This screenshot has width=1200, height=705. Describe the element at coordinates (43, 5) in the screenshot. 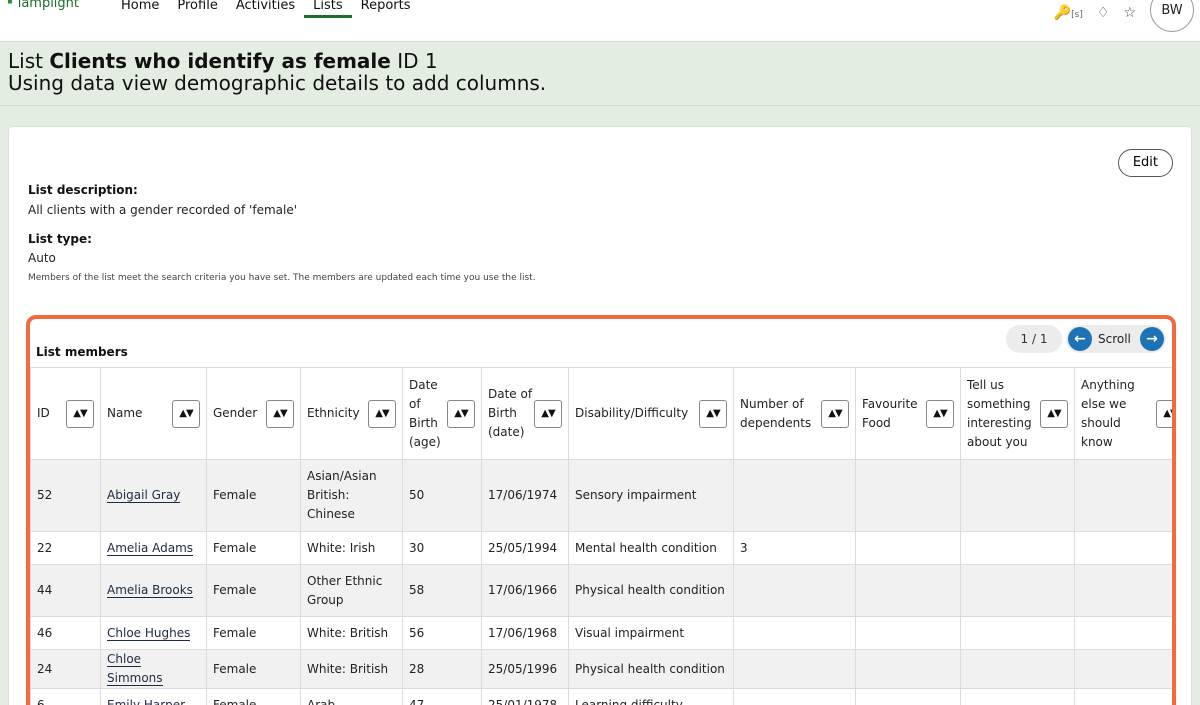

I see `brand-logo: ▘ lamplight` at that location.